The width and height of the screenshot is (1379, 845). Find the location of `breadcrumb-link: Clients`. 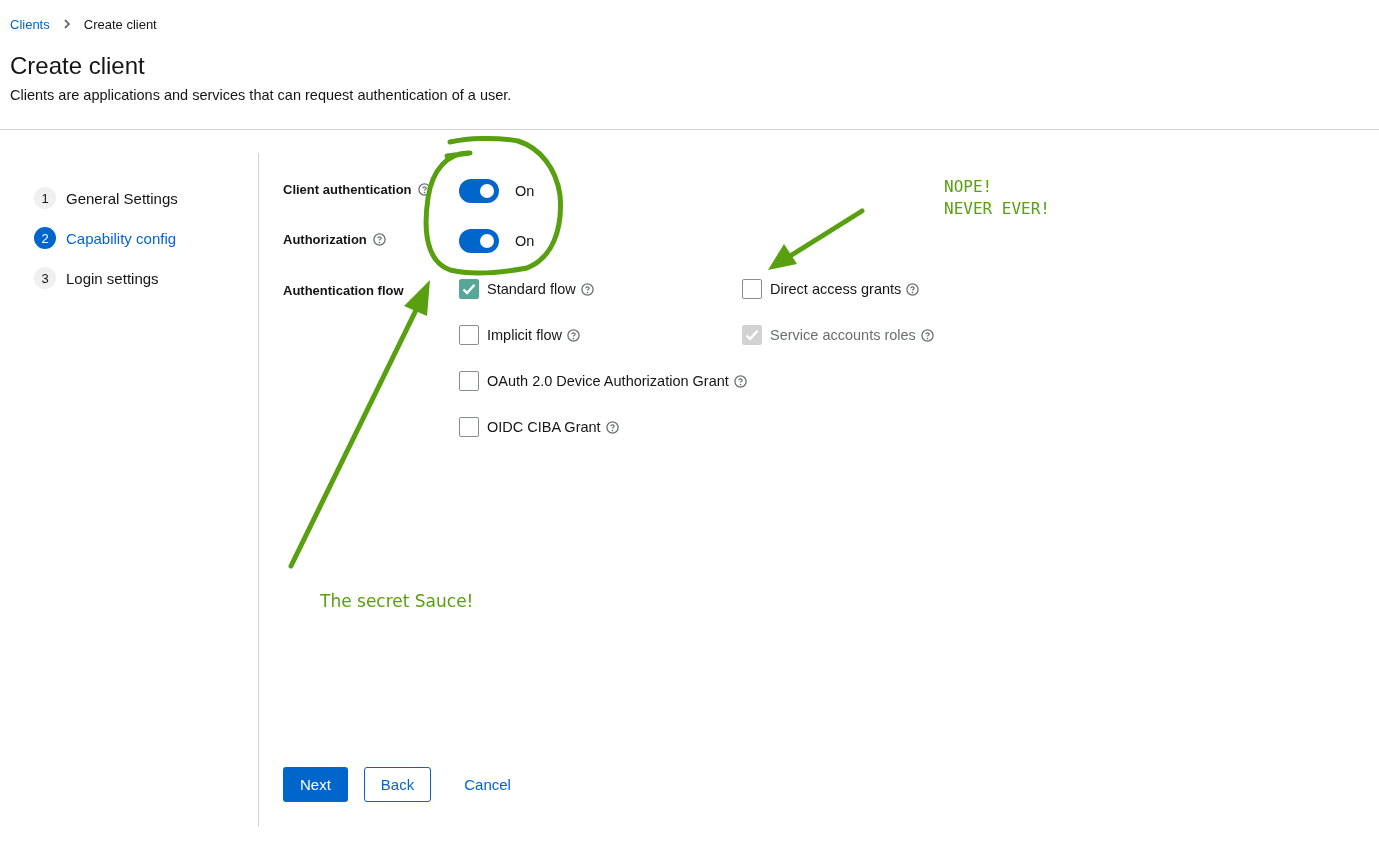

breadcrumb-link: Clients is located at coordinates (30, 24).